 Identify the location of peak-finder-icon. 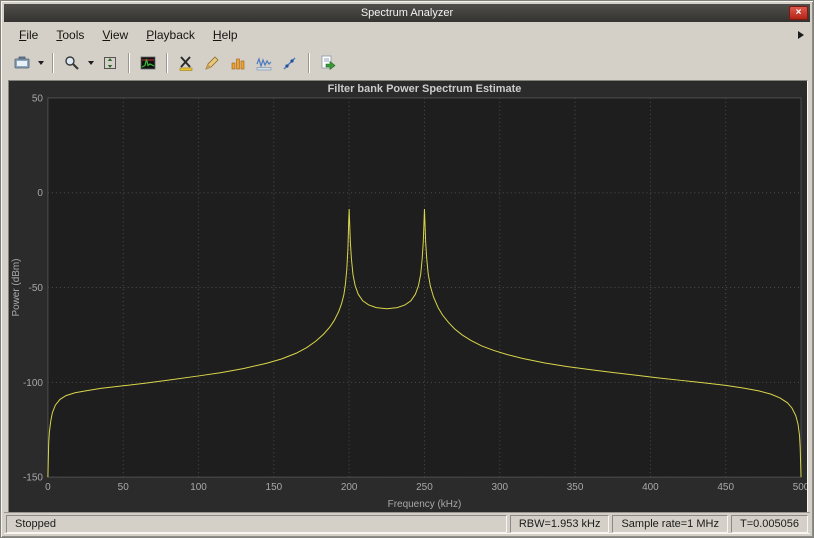
(212, 63).